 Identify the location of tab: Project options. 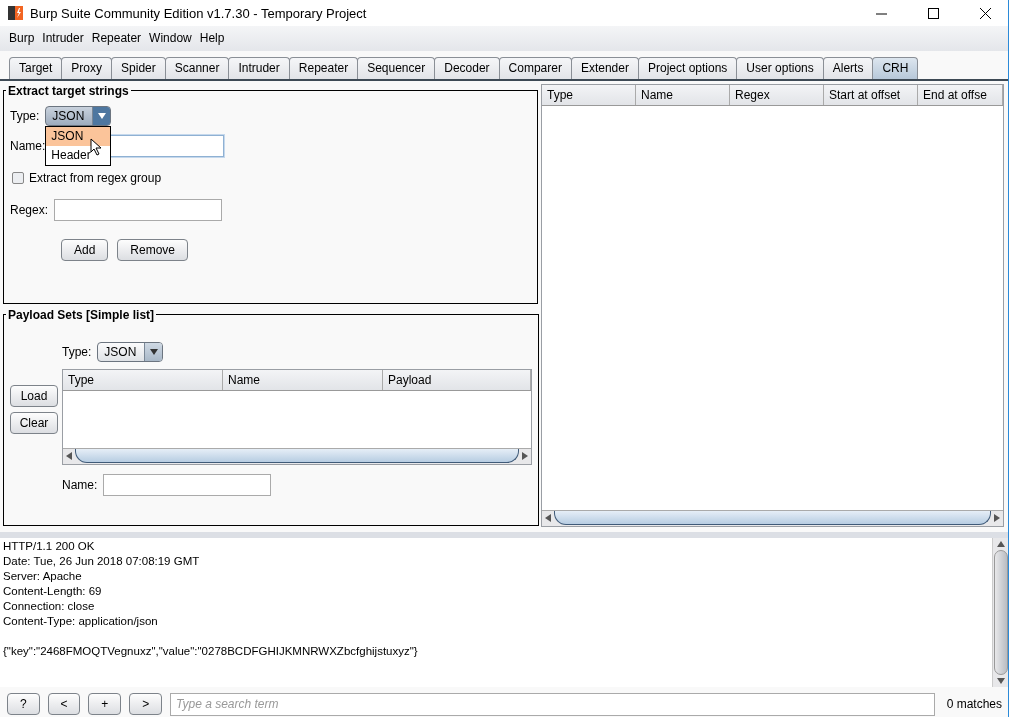
(687, 67).